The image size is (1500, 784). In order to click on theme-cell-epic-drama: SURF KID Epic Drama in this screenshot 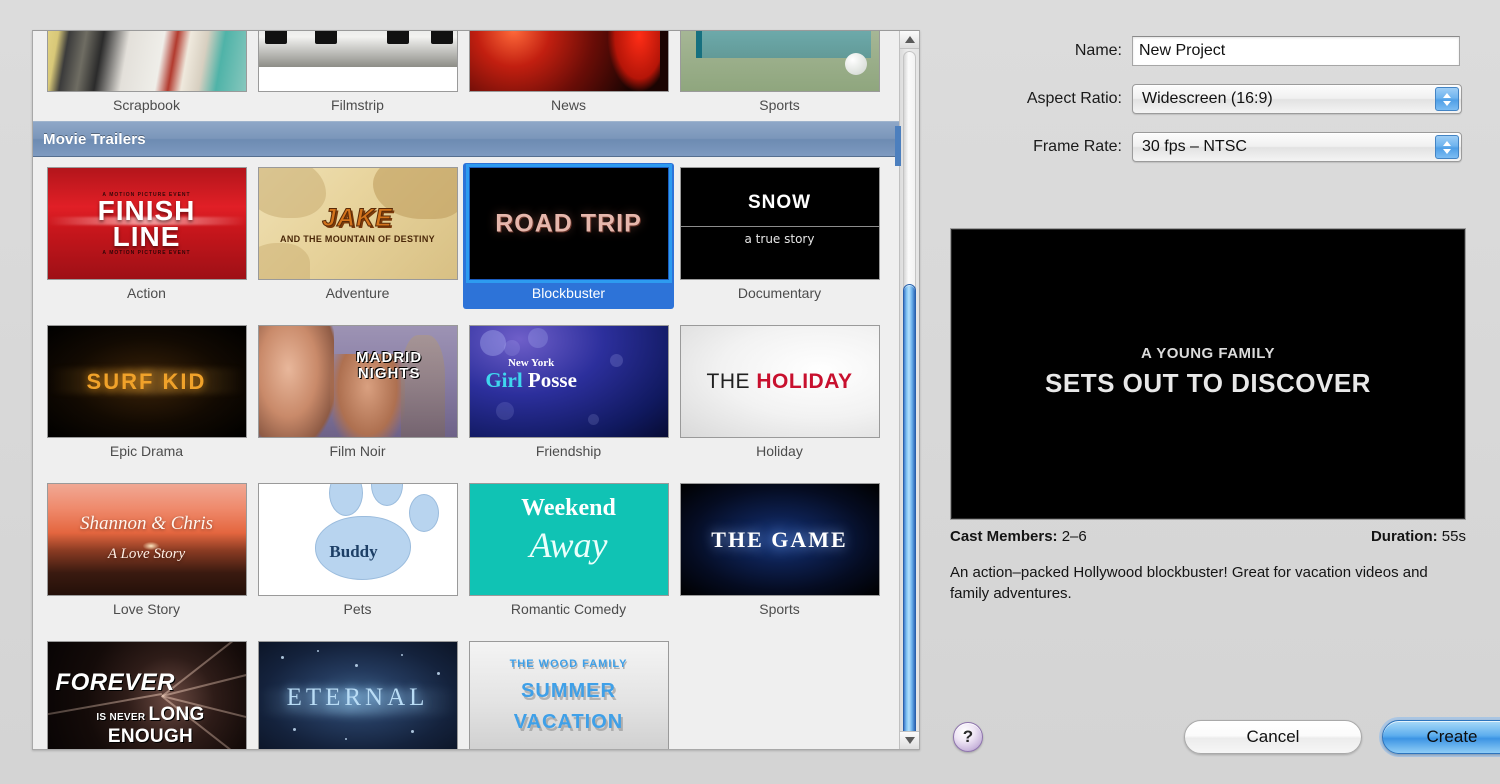, I will do `click(146, 394)`.